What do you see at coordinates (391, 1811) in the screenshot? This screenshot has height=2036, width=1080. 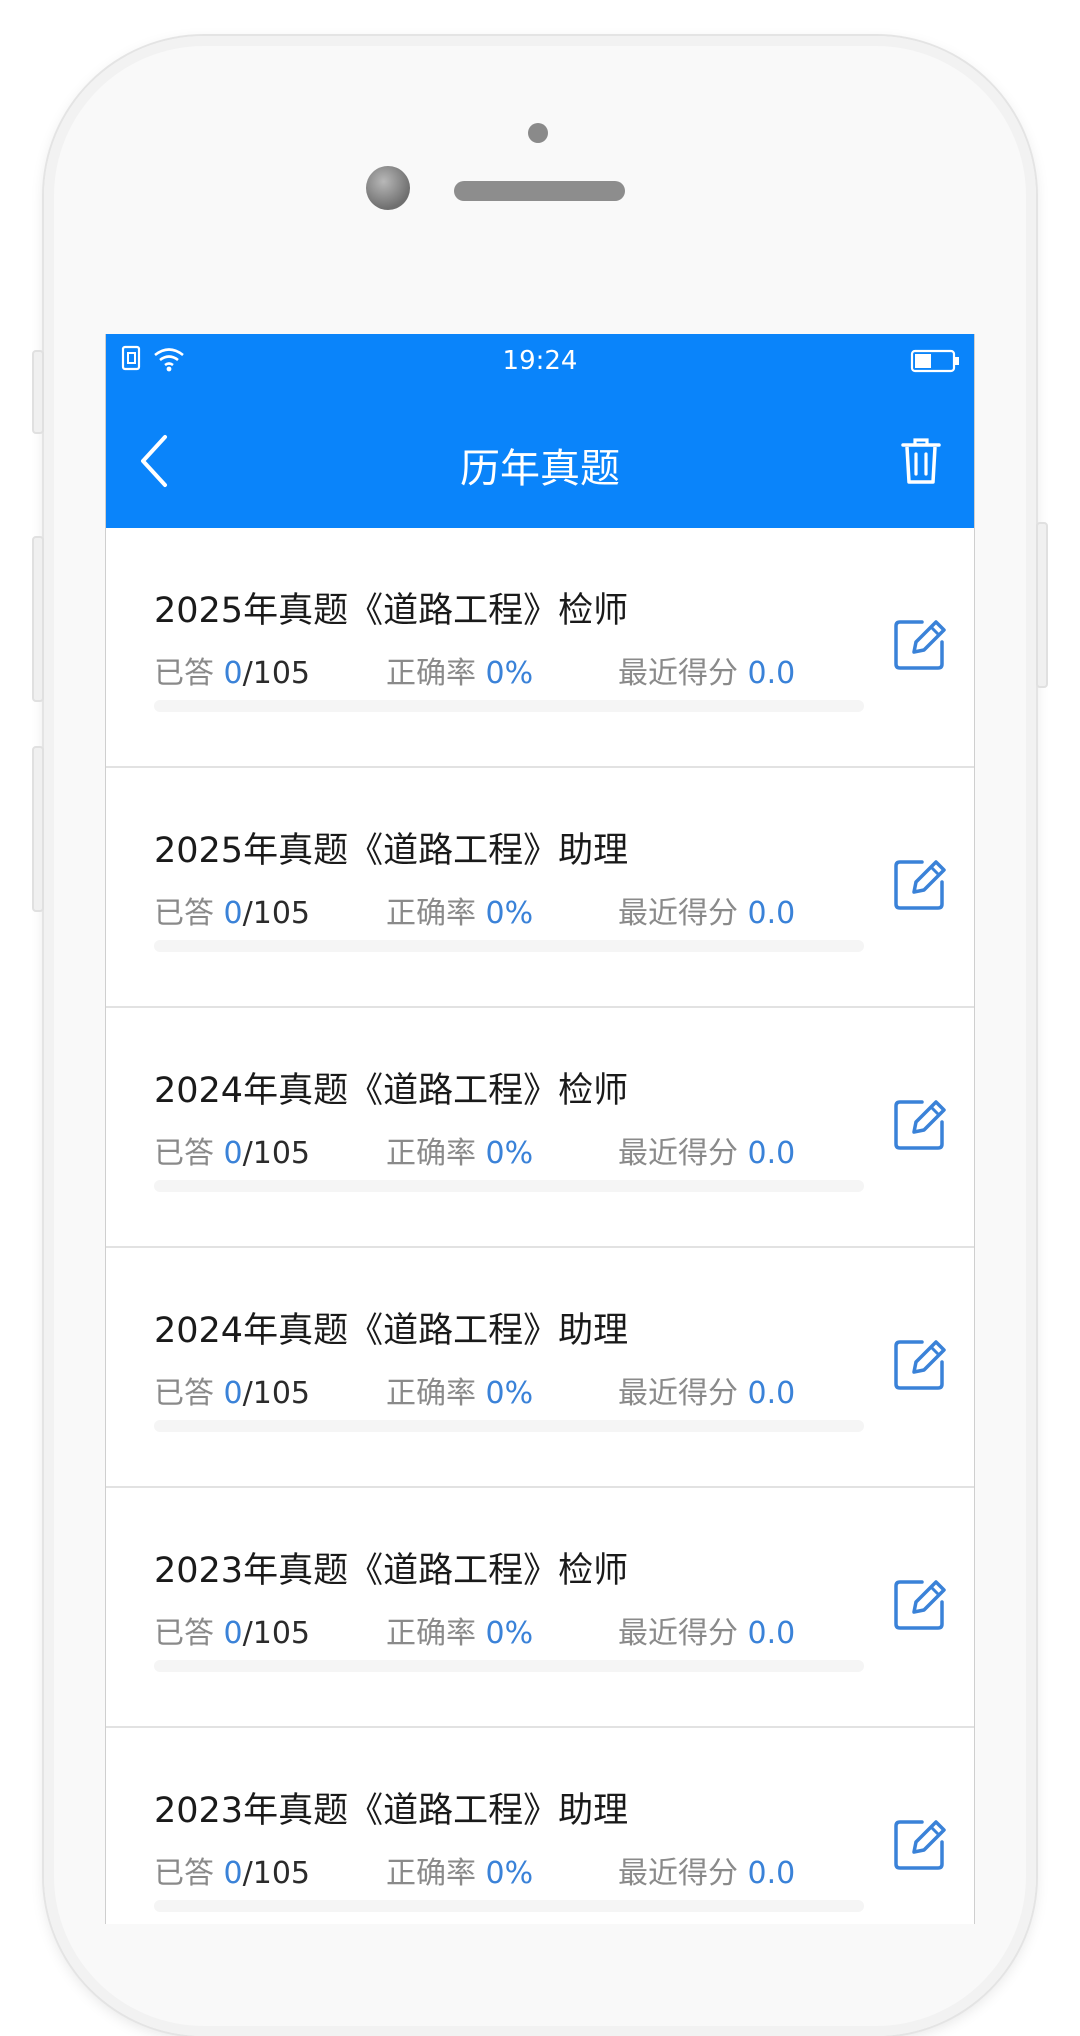 I see `exam-title: 2023年真题《道路工程》助理` at bounding box center [391, 1811].